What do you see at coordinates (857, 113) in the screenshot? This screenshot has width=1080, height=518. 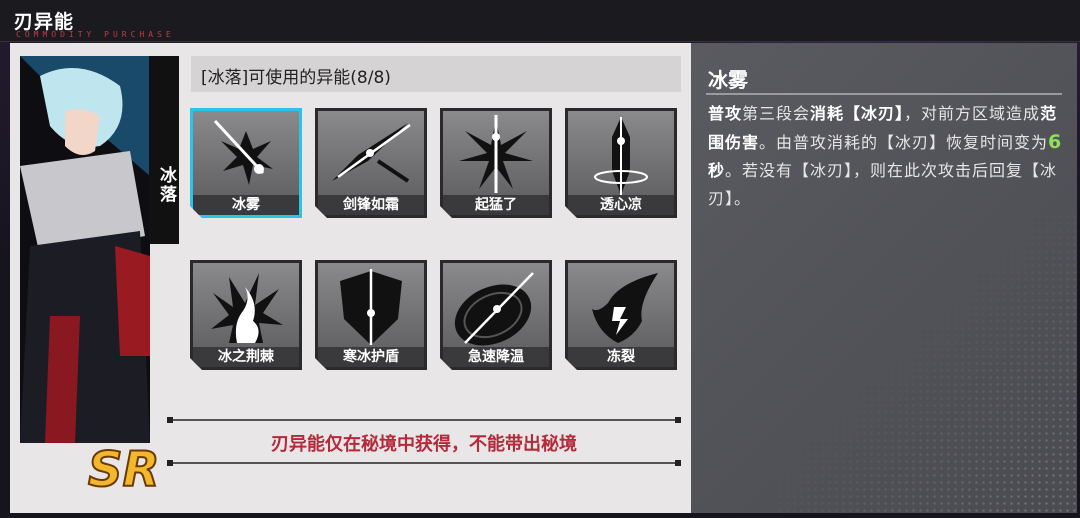 I see `desc-term: 消耗【冰刃】` at bounding box center [857, 113].